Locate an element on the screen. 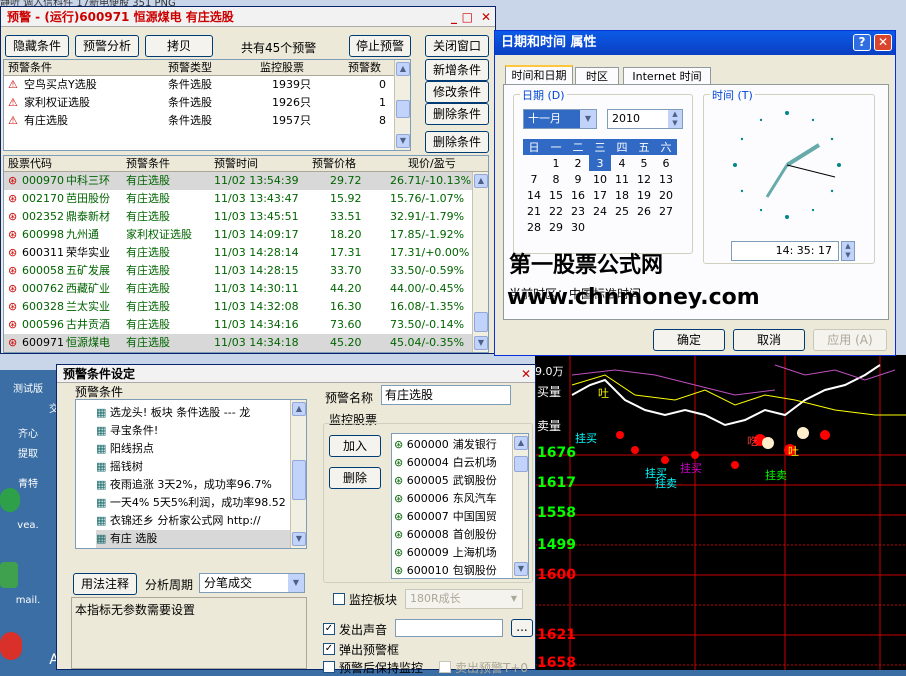 Image resolution: width=906 pixels, height=676 pixels. calendar-day: 10 is located at coordinates (600, 179).